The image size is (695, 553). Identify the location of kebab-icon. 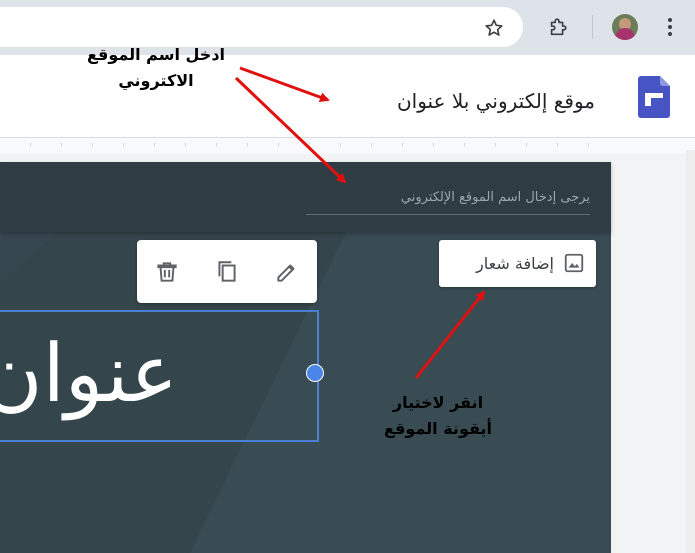
(670, 27).